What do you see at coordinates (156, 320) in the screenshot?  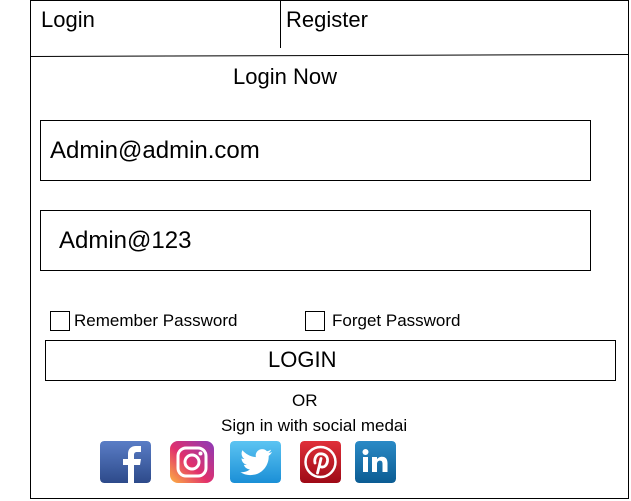 I see `remember-password-label: Remember Password` at bounding box center [156, 320].